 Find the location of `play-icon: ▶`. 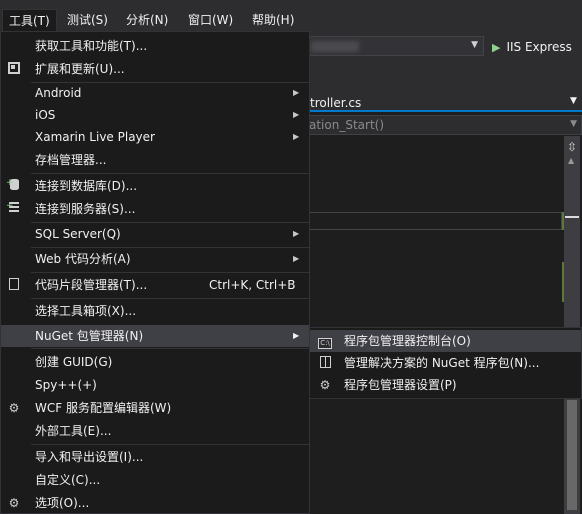

play-icon: ▶ is located at coordinates (496, 47).